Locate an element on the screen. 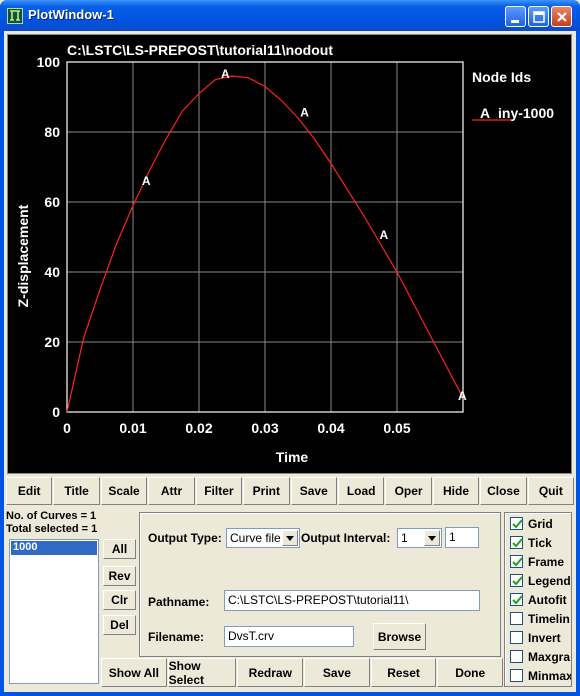  output-type-select: Curve file is located at coordinates (263, 538).